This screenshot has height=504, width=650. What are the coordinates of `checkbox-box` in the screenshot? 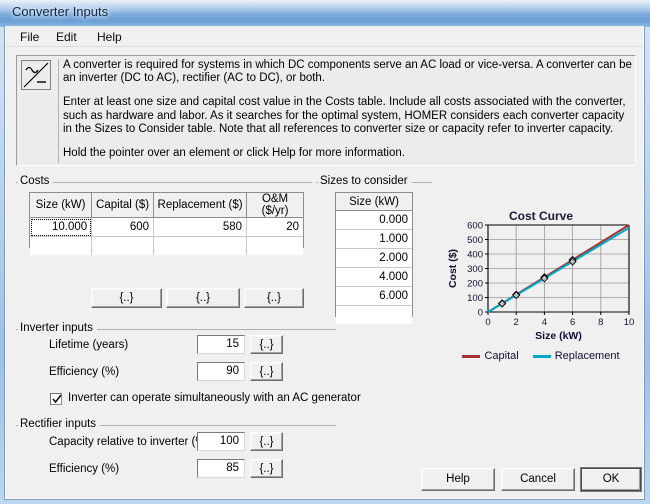 It's located at (56, 399).